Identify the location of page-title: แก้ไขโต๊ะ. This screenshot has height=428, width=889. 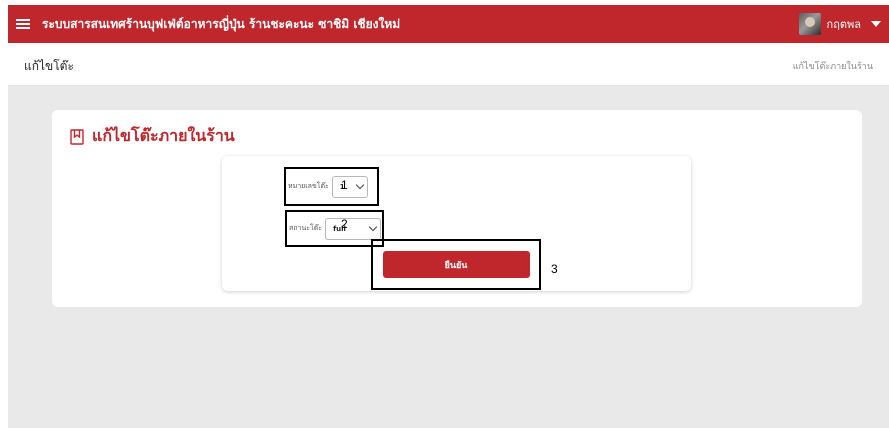
(49, 66).